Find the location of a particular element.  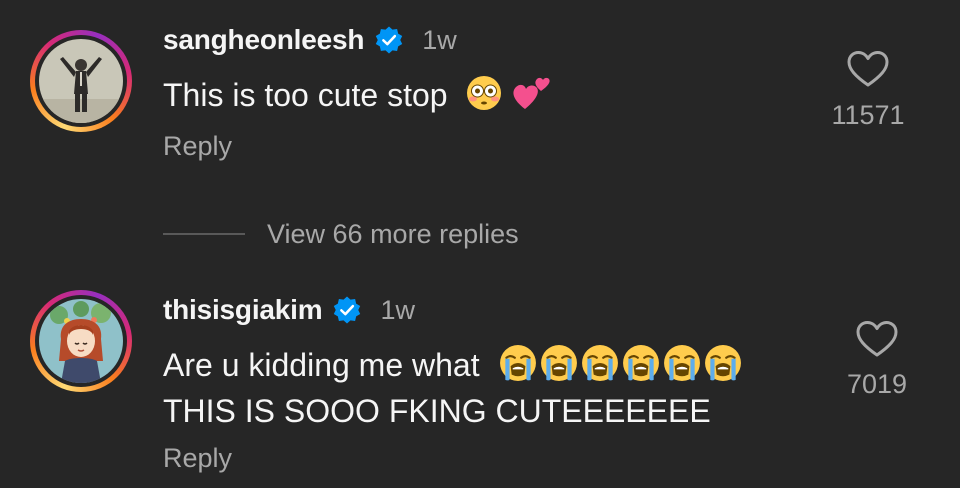

view-more-replies-button: View 66 more replies is located at coordinates (341, 234).